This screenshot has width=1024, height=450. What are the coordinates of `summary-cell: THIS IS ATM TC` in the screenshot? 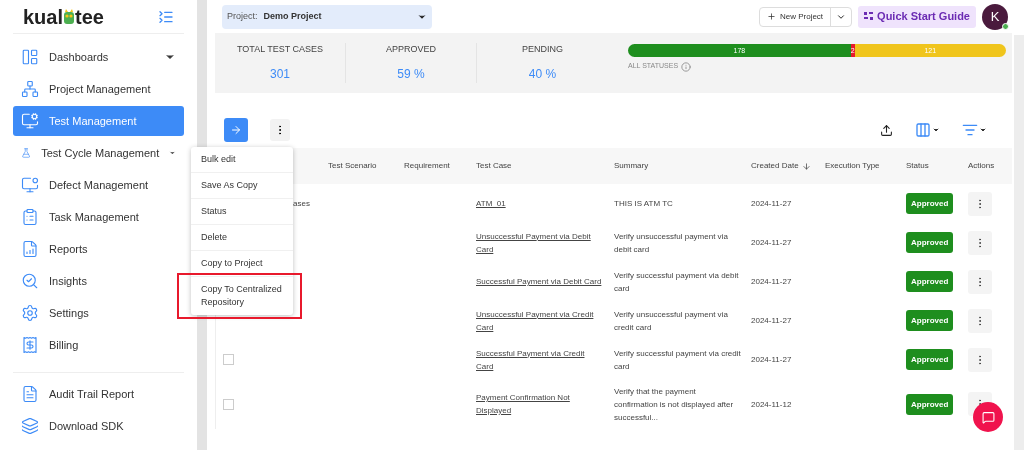 It's located at (643, 203).